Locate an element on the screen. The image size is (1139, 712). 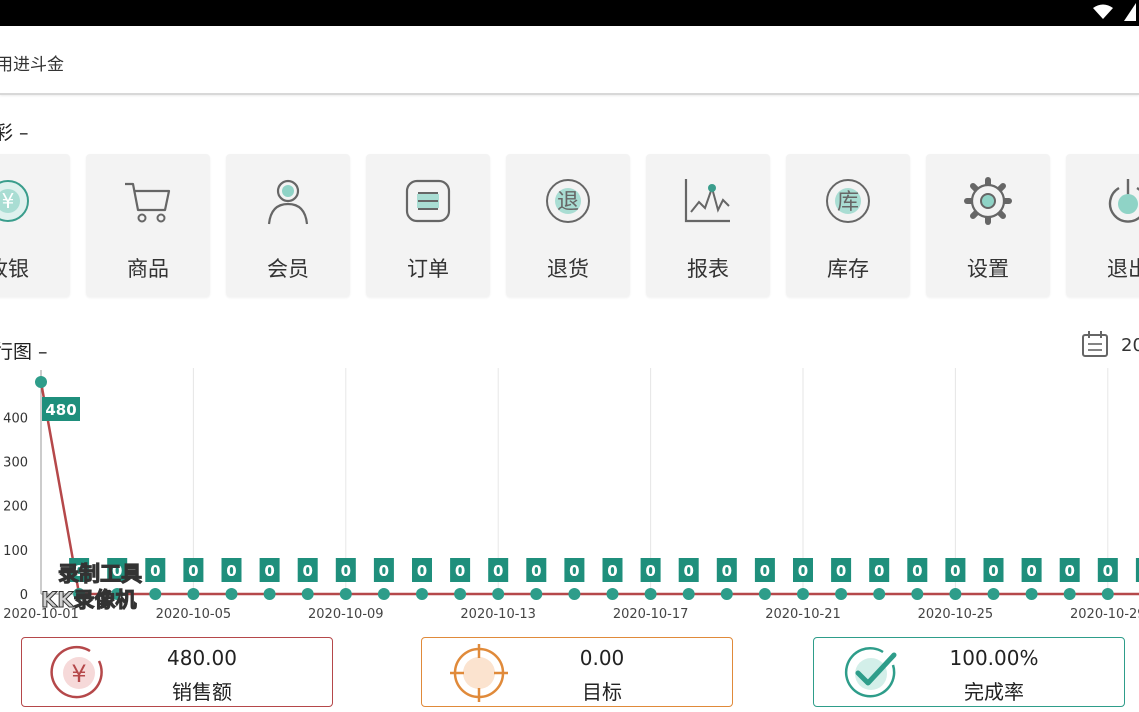
x-tick-label: 2020-10-17 is located at coordinates (651, 614).